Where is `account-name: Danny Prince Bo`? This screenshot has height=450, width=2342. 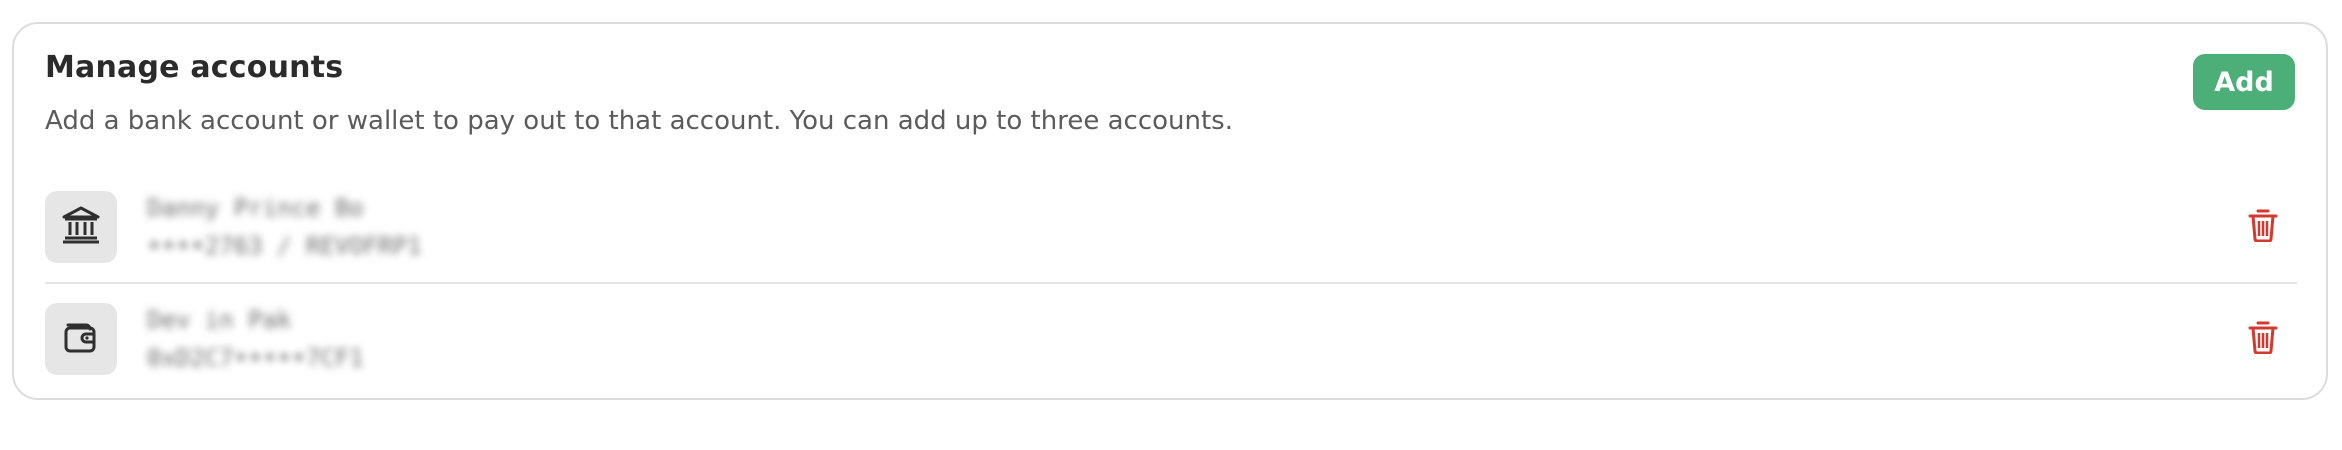 account-name: Danny Prince Bo is located at coordinates (255, 208).